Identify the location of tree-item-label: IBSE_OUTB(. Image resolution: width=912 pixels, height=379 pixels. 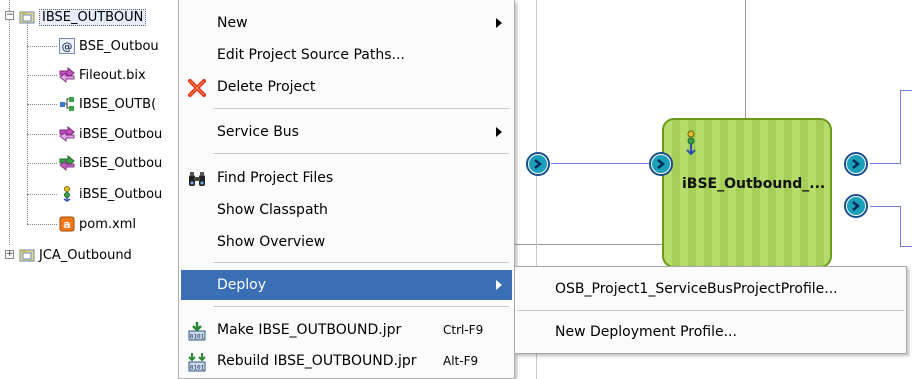
(118, 104).